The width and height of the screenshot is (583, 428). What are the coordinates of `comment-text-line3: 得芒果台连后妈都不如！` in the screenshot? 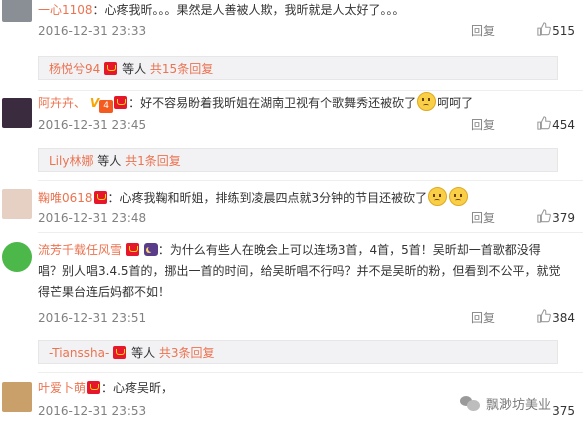 It's located at (104, 292).